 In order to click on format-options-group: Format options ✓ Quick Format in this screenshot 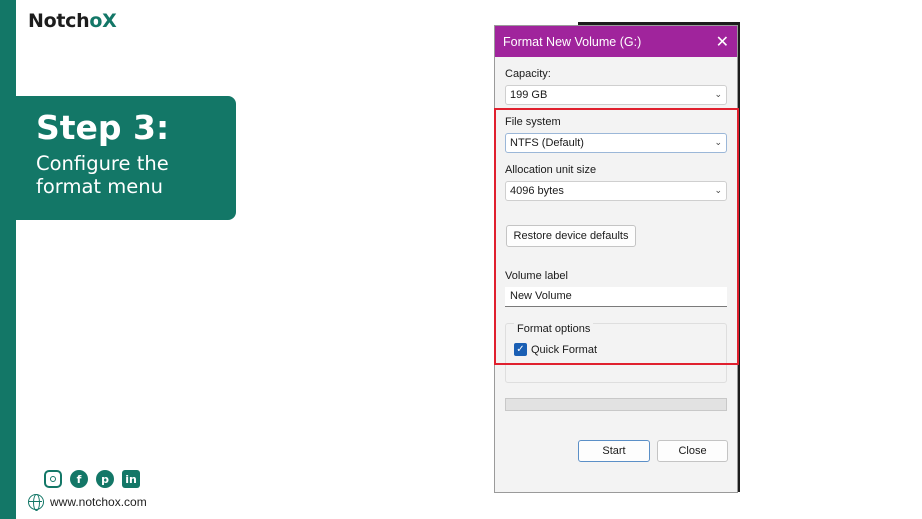, I will do `click(616, 353)`.